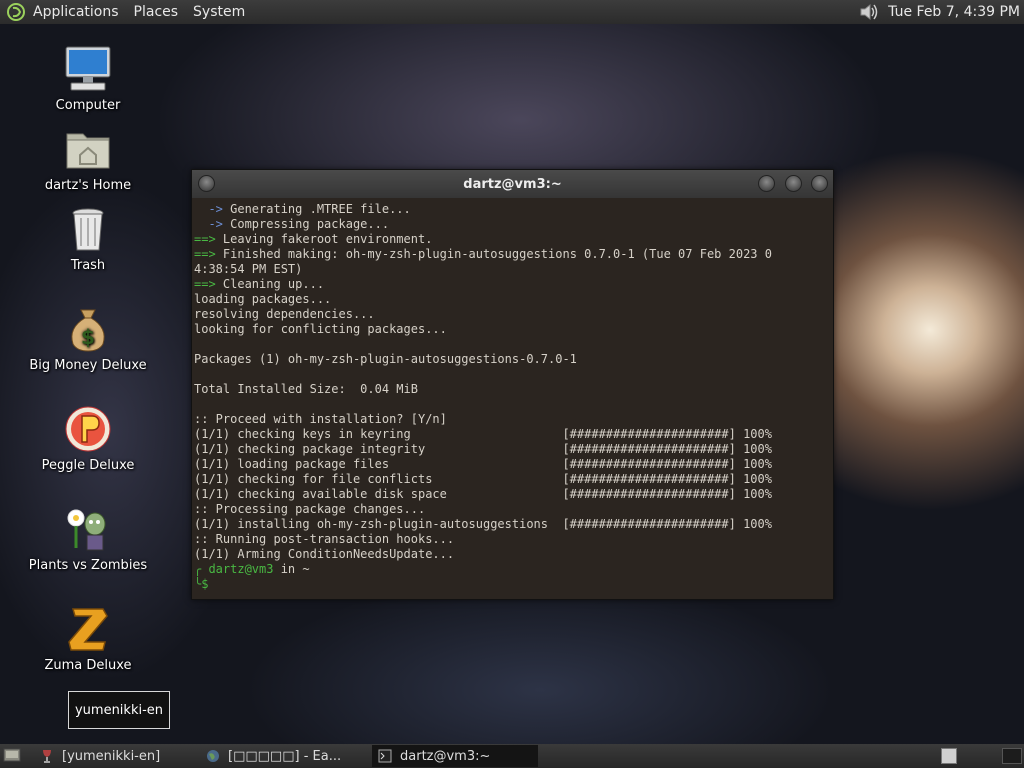  I want to click on line-text: :: Proceed with installation? [Y/n], so click(320, 419).